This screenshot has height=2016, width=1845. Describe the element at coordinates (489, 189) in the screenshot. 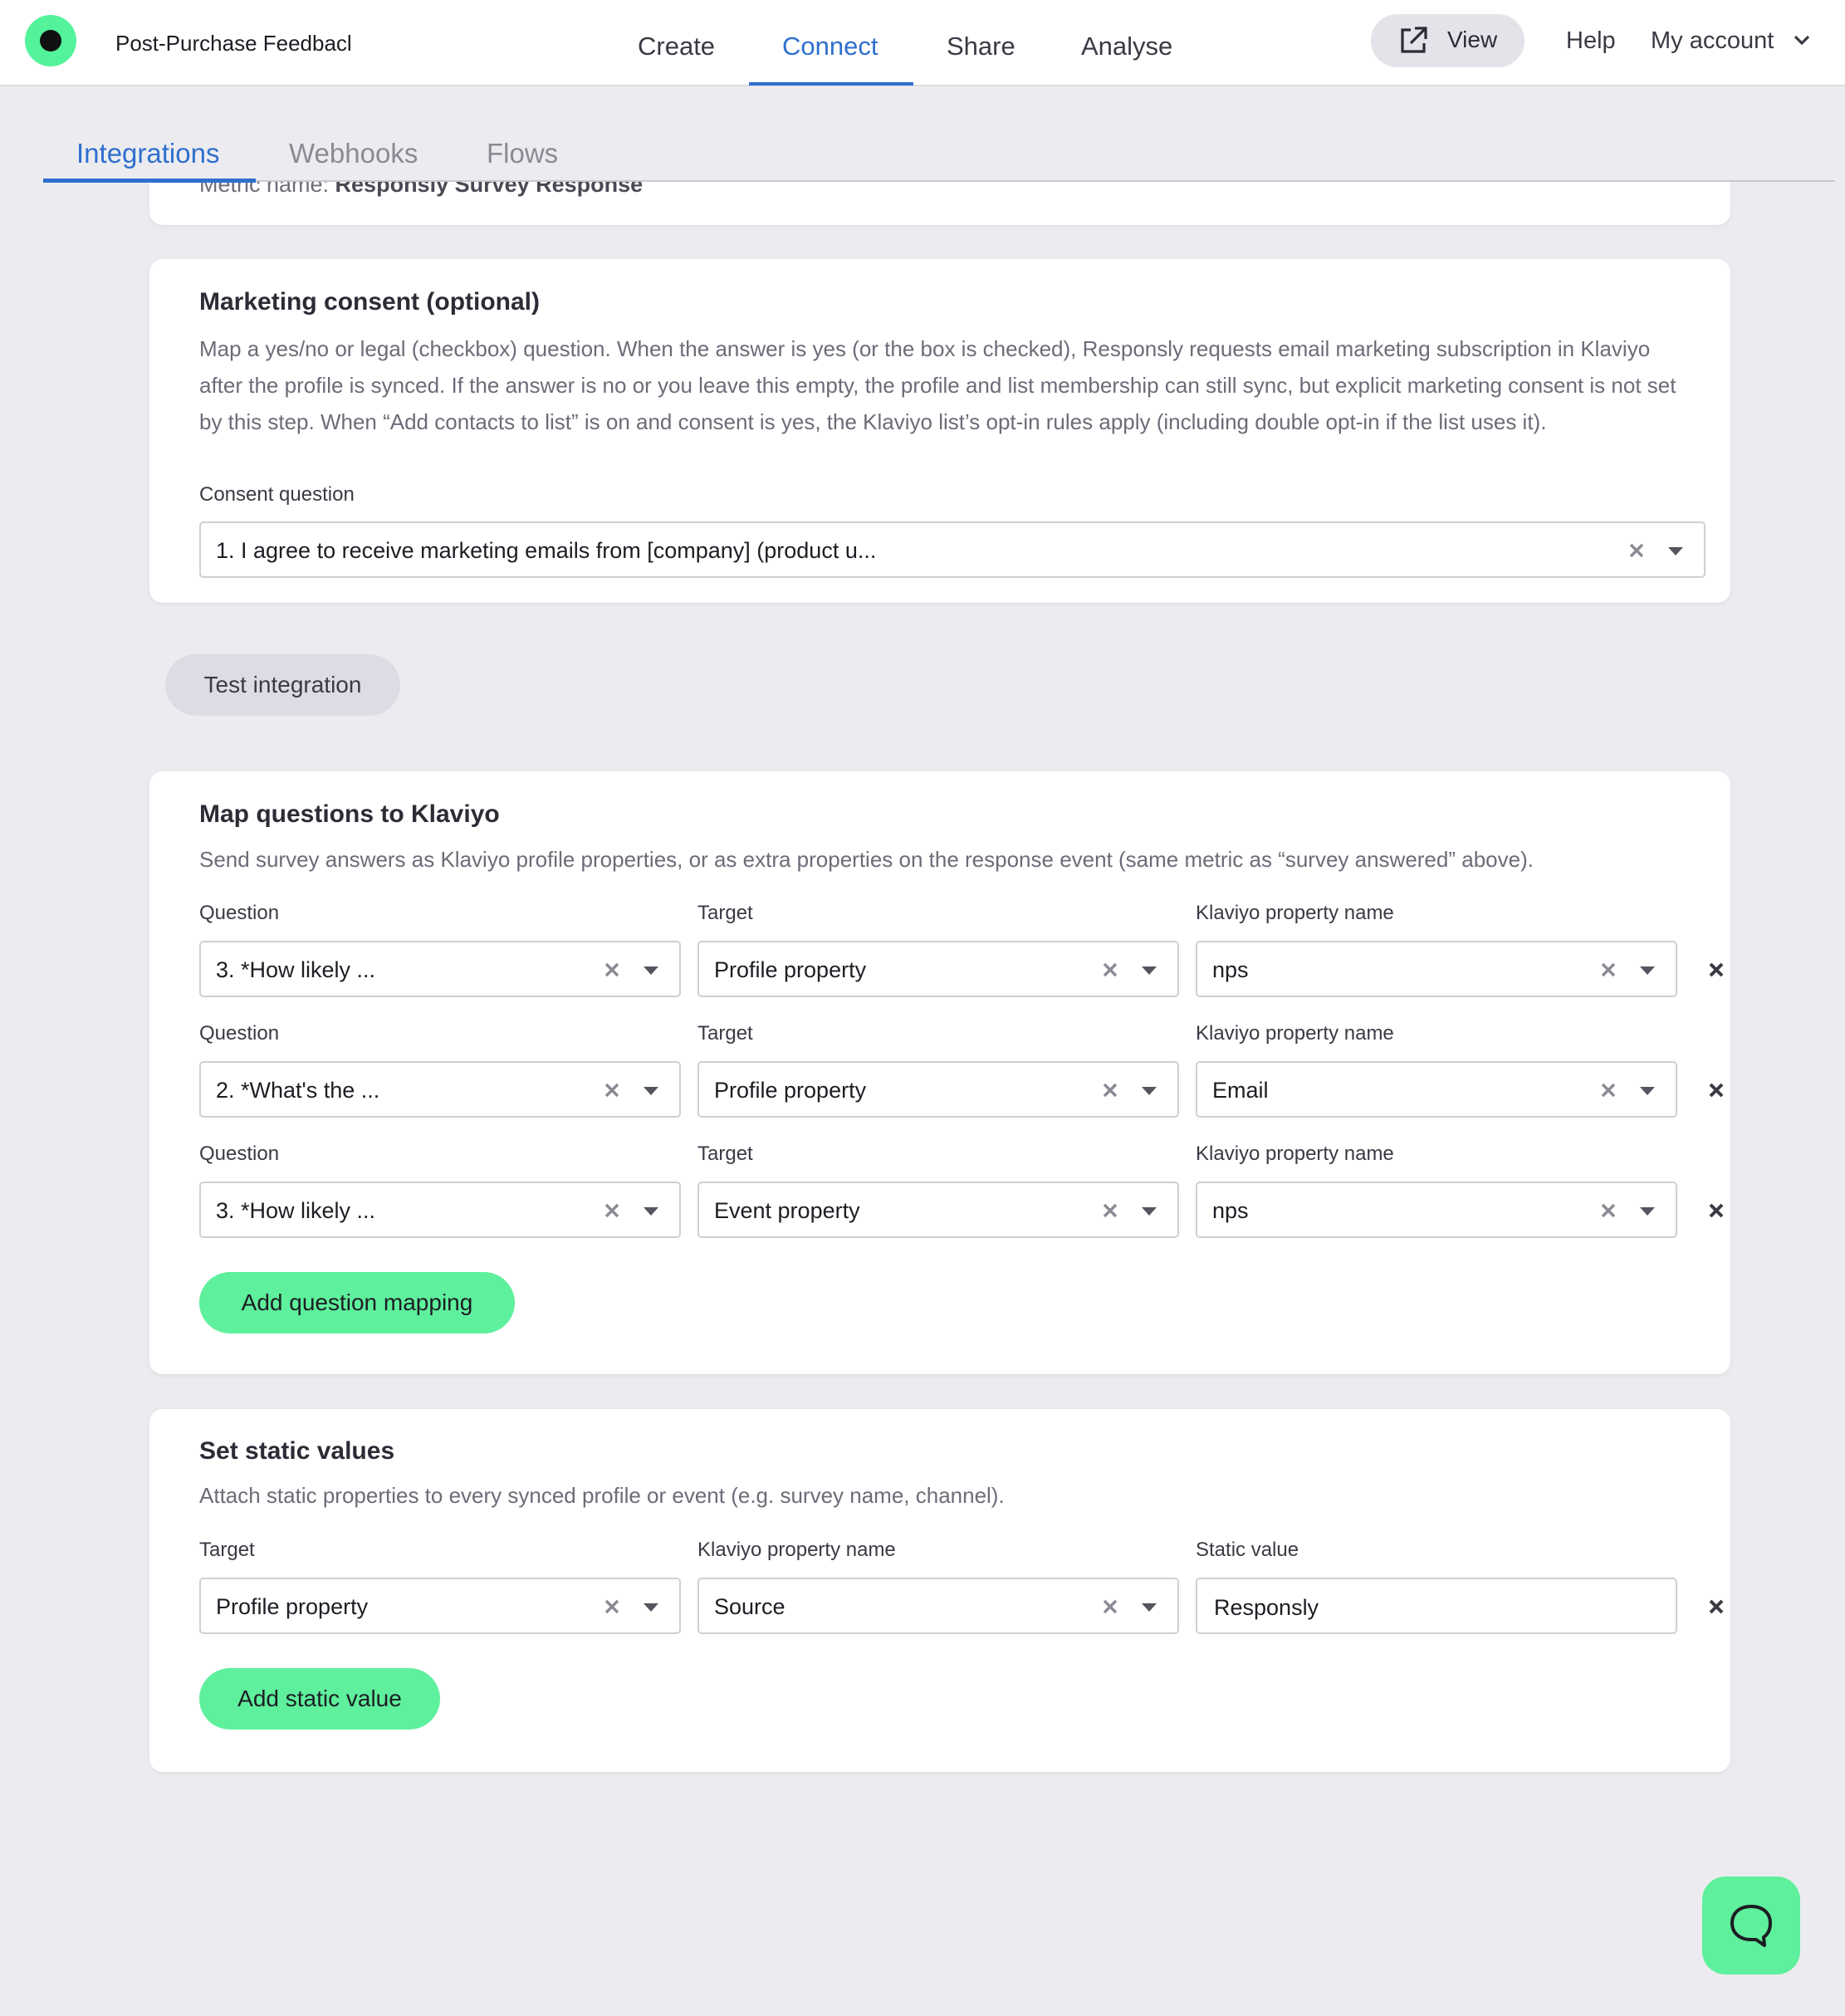

I see `metric-name-value: Responsly Survey Response` at that location.